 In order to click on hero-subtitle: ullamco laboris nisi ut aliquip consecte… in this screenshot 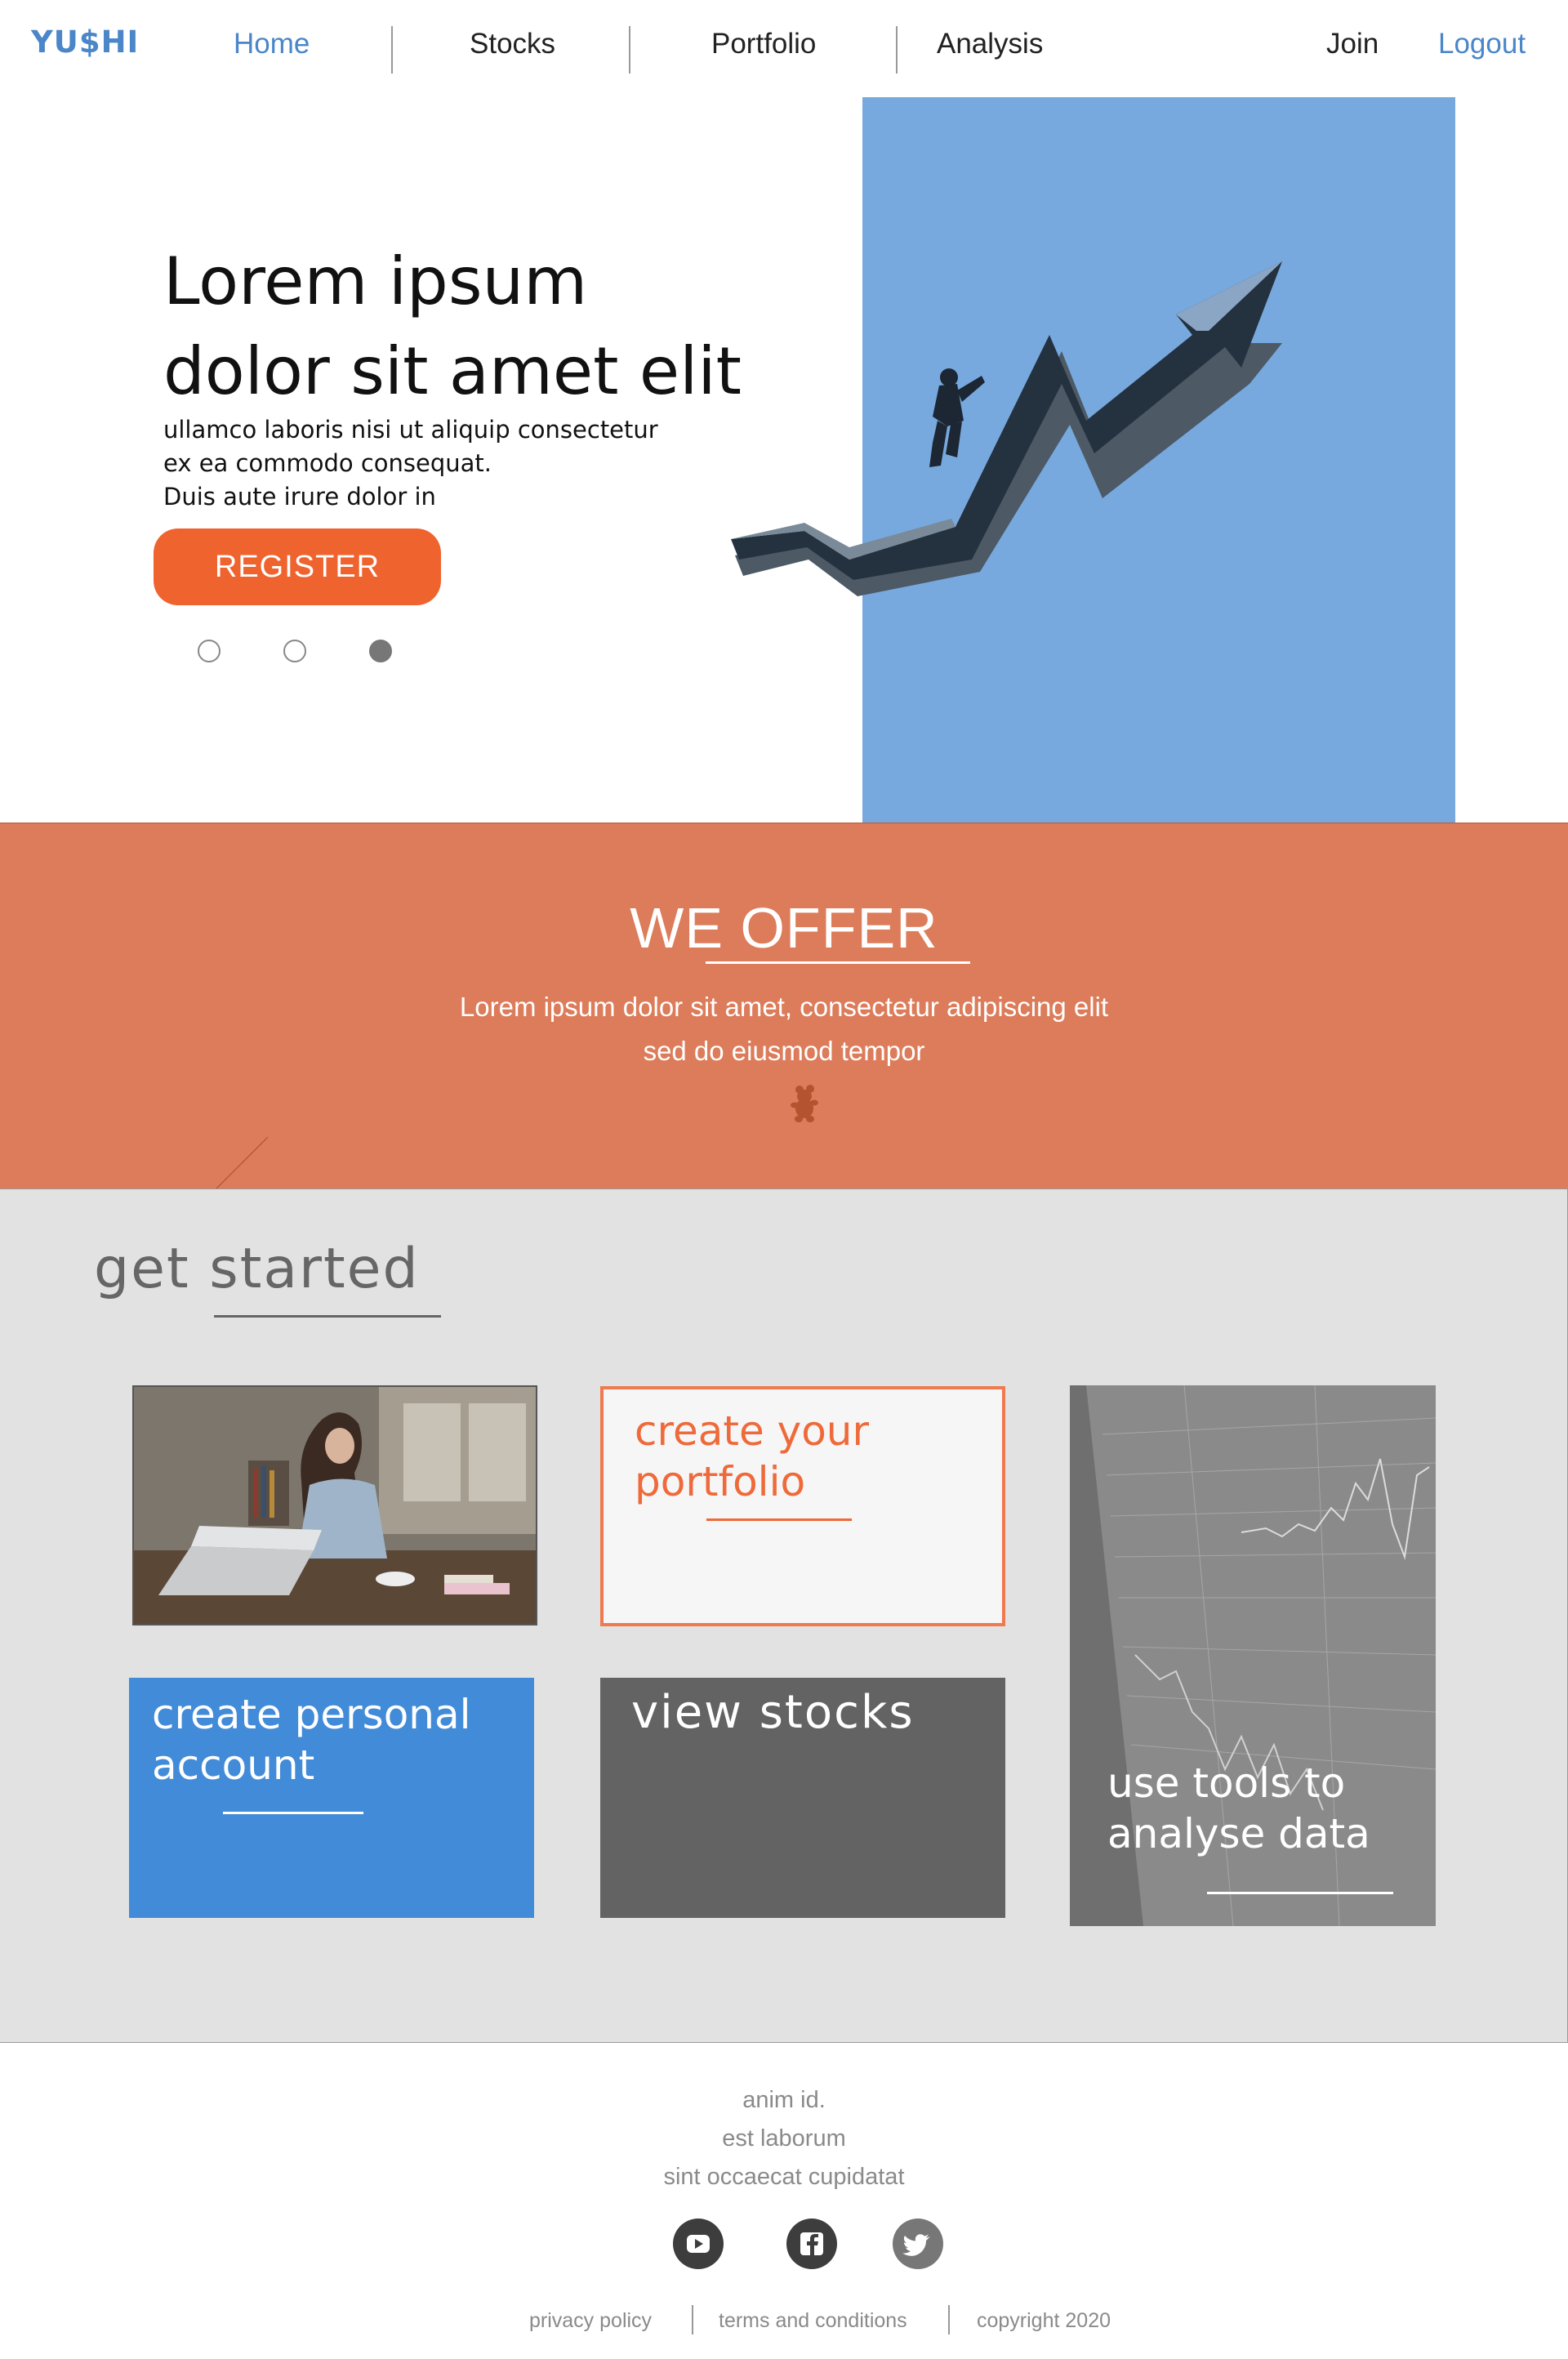, I will do `click(410, 463)`.